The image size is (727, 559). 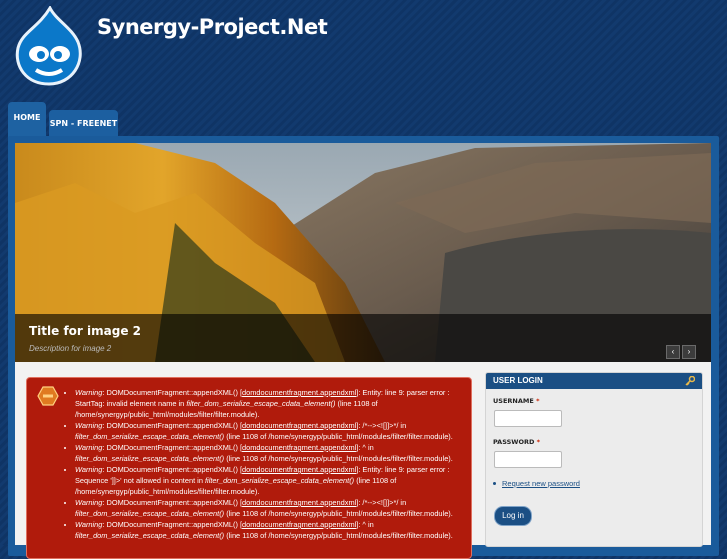 I want to click on username-label: USERNAME *, so click(x=516, y=401).